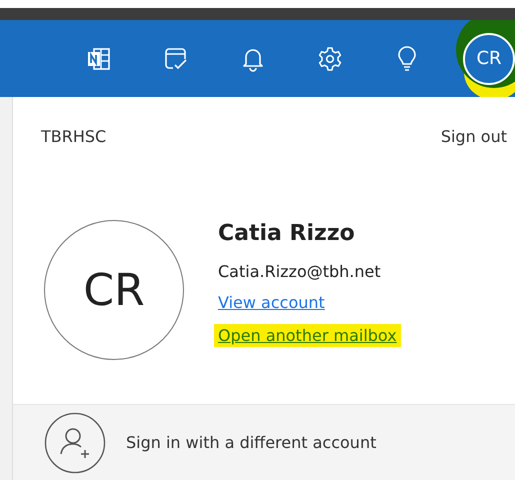  Describe the element at coordinates (176, 59) in the screenshot. I see `calendar-check-icon` at that location.